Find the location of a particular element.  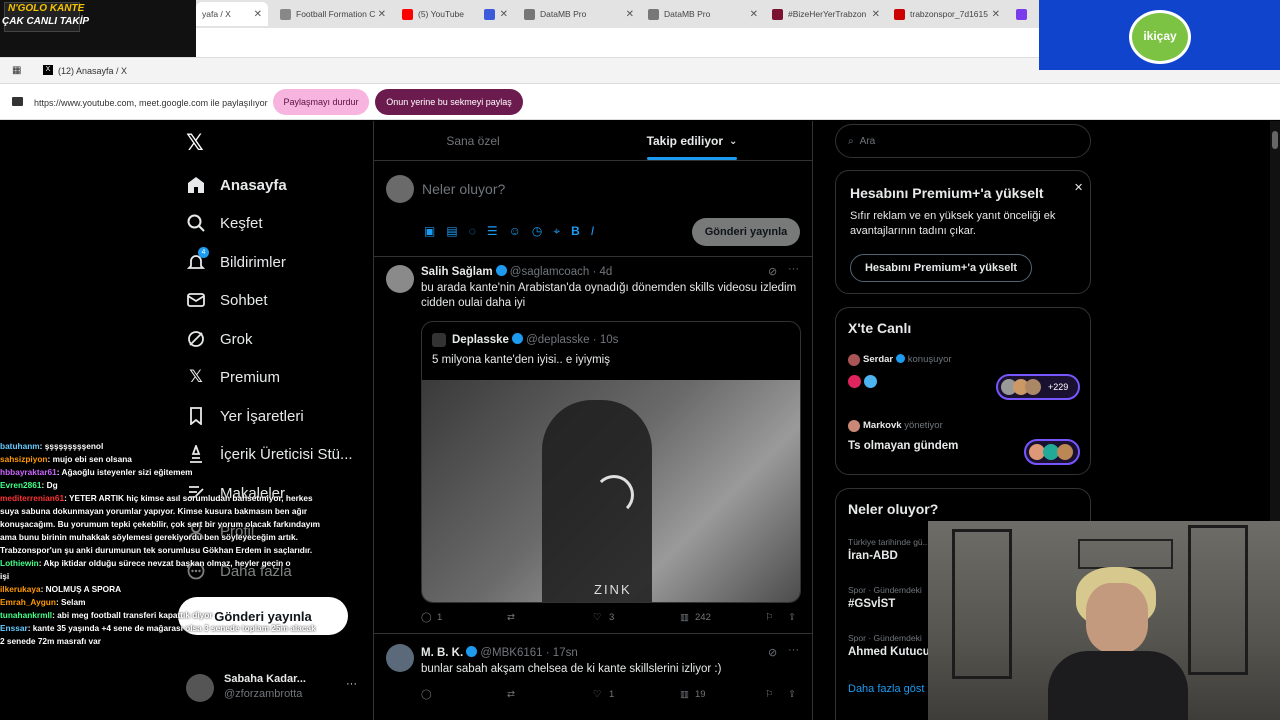

nav-premium: 𝕏 Premium is located at coordinates (233, 377).